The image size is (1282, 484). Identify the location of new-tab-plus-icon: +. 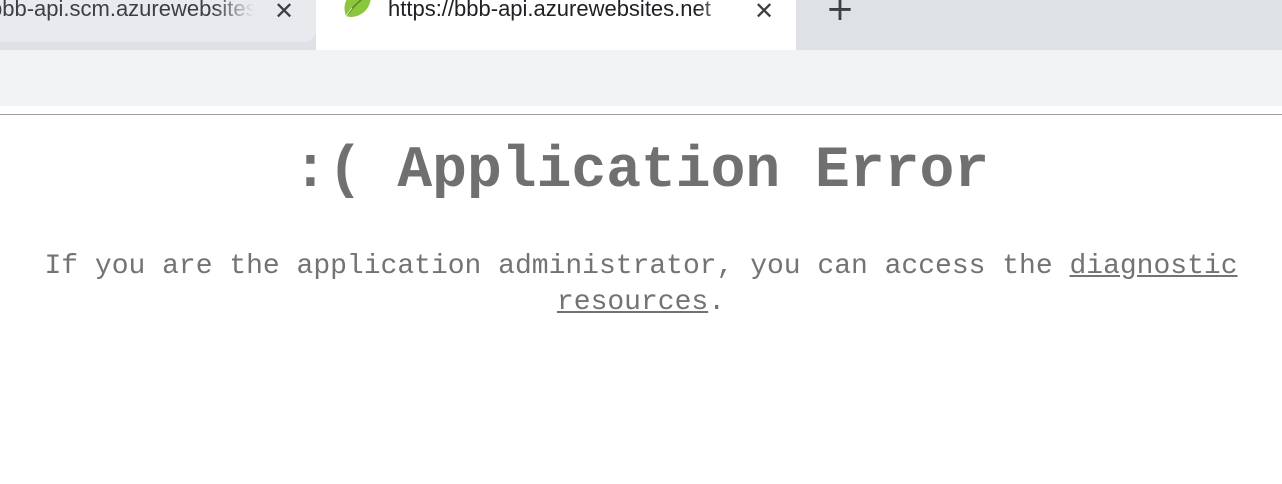
(840, 15).